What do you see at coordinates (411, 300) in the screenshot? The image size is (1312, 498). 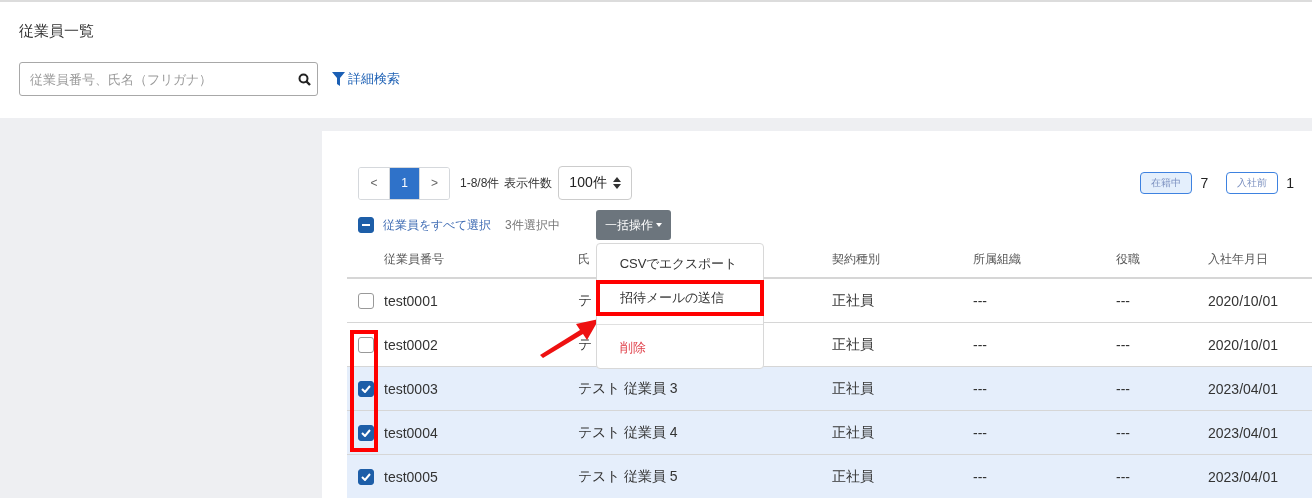 I see `table-cell: test0001` at bounding box center [411, 300].